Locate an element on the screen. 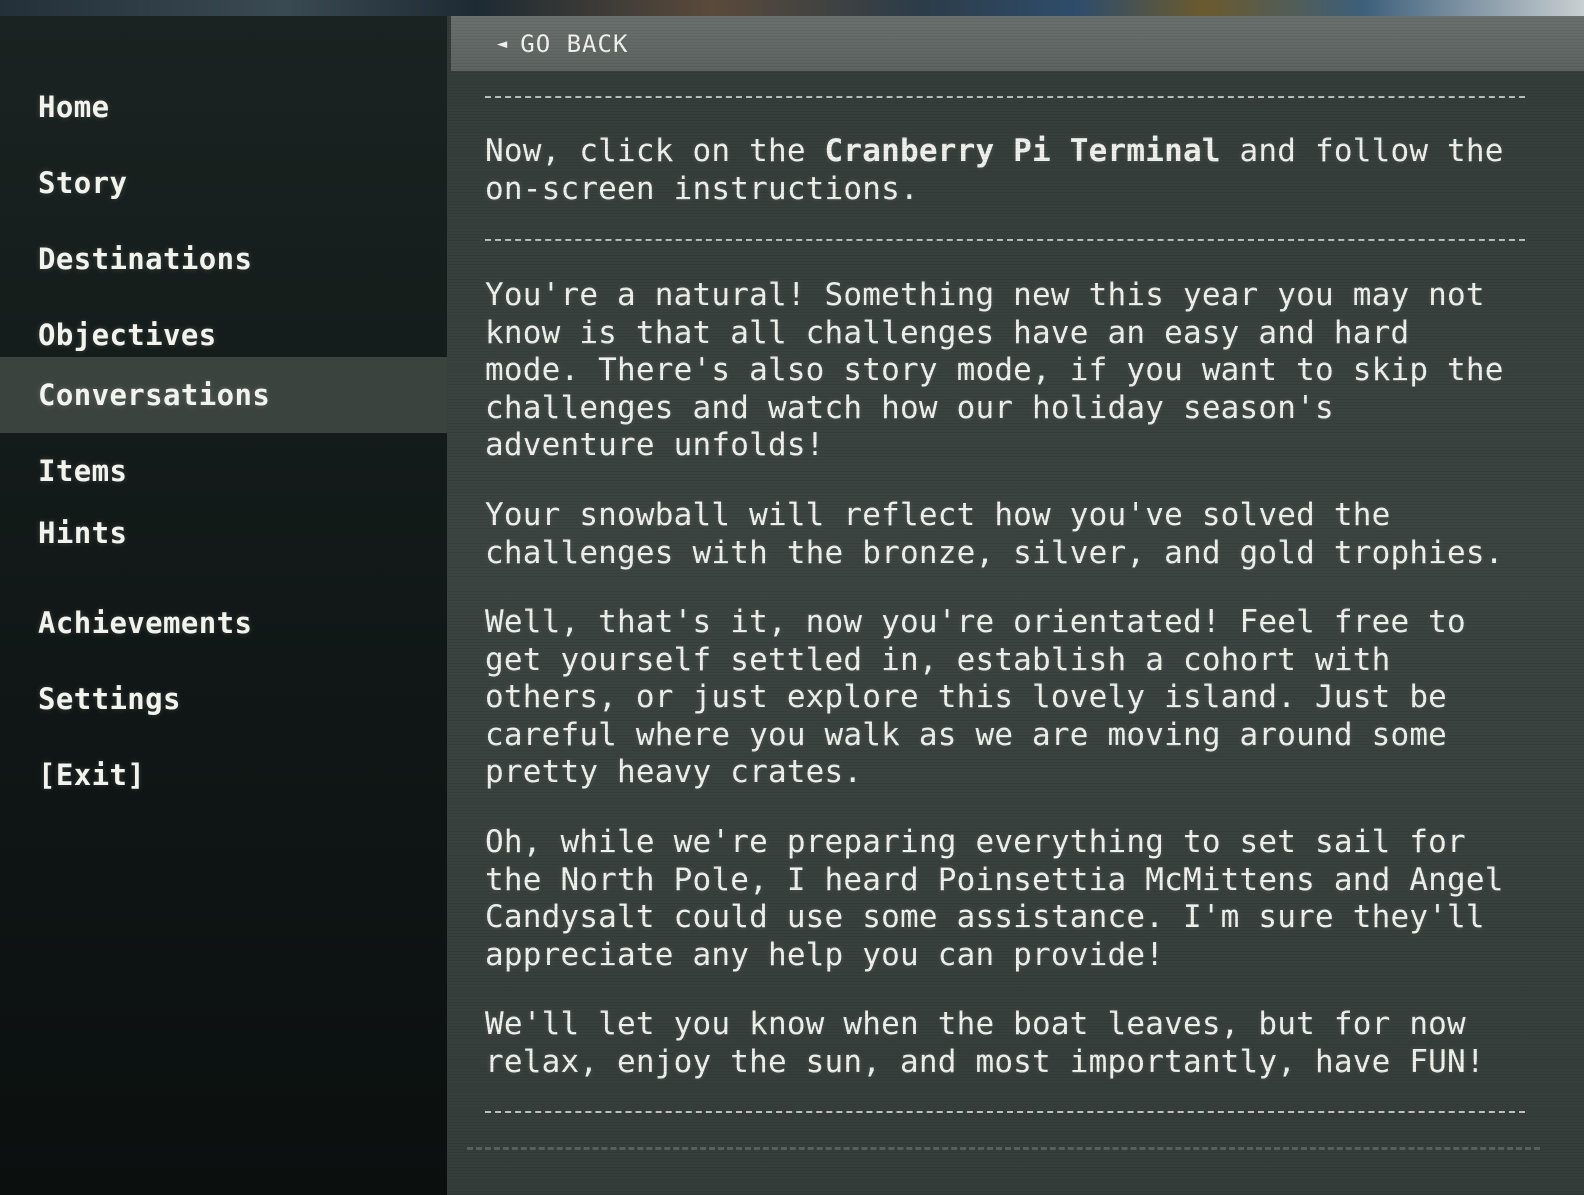  panel-bottom-border is located at coordinates (1003, 1148).